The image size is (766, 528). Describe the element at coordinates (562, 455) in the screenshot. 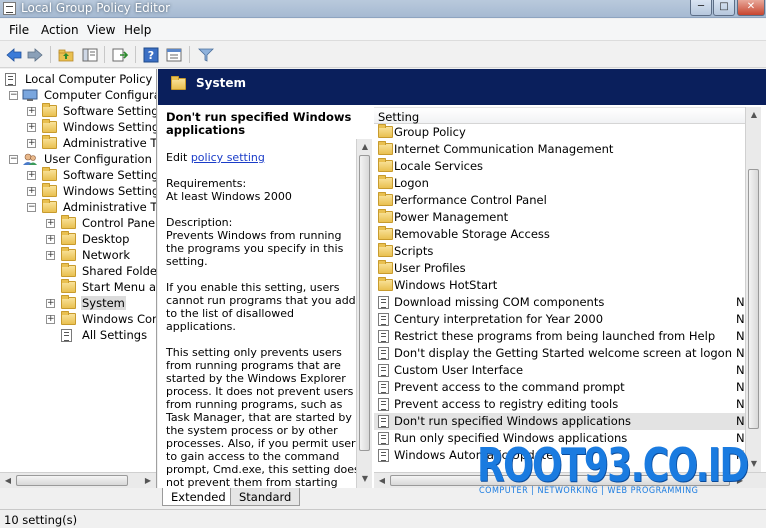

I see `list-item-setting: Windows Automatic Updates N` at that location.